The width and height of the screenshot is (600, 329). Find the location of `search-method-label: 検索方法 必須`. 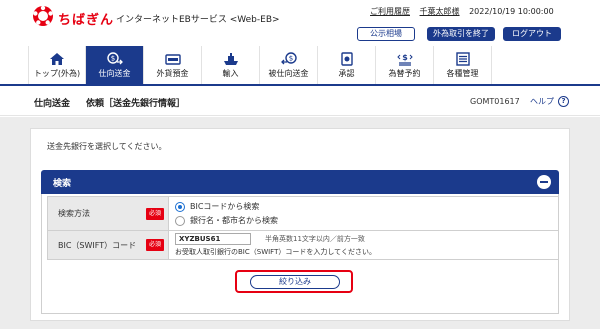

search-method-label: 検索方法 必須 is located at coordinates (108, 213).